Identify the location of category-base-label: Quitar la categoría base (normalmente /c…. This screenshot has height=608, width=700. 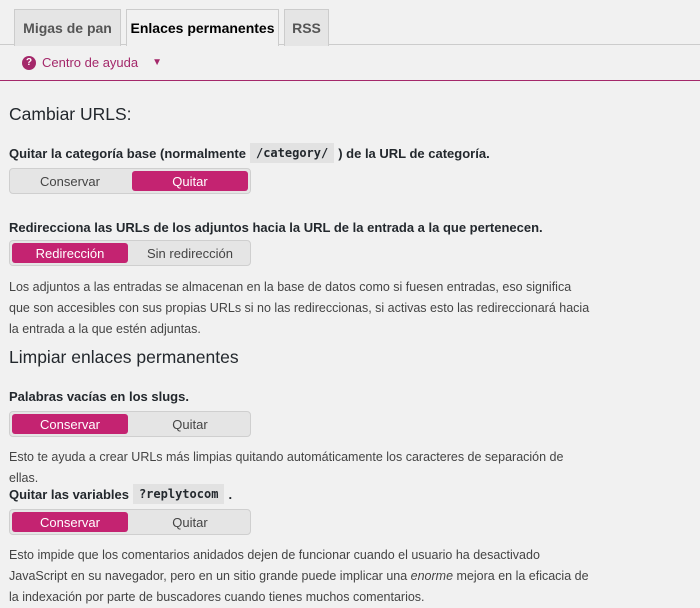
(249, 153).